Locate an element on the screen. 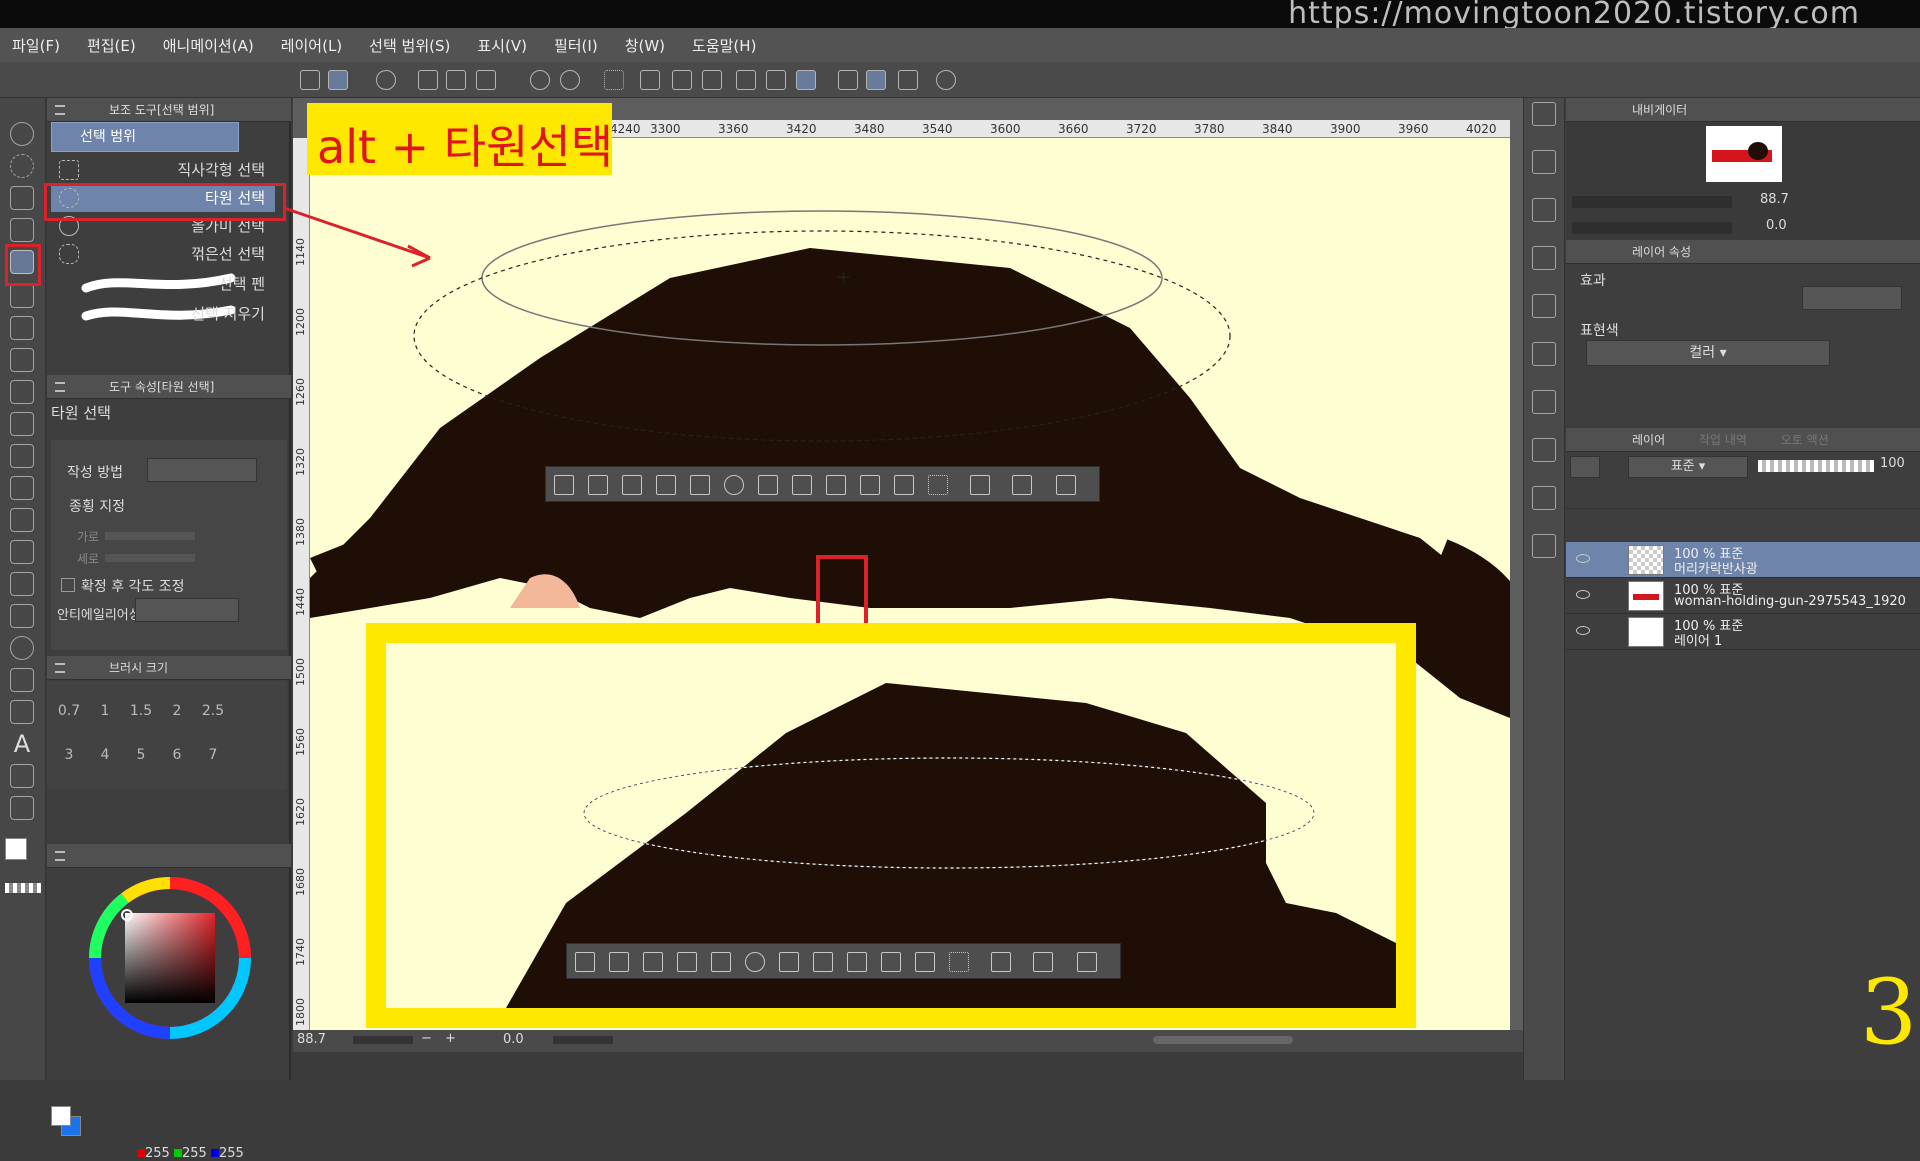 The image size is (1920, 1161). transparent-color-swatch is located at coordinates (23, 888).